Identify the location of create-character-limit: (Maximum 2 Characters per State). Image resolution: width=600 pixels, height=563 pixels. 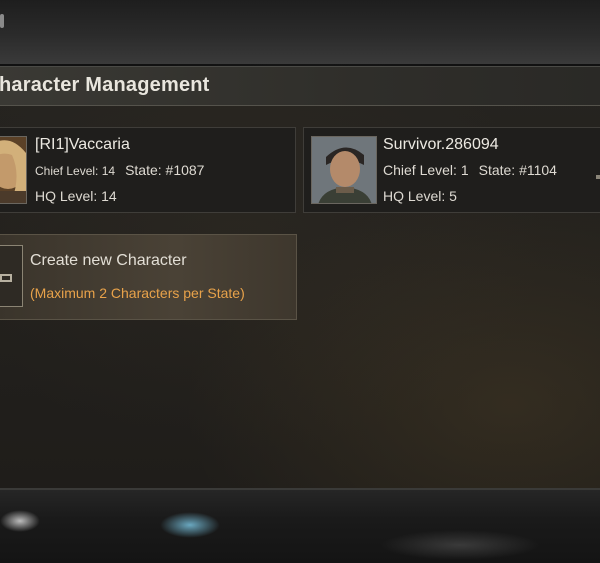
(137, 293).